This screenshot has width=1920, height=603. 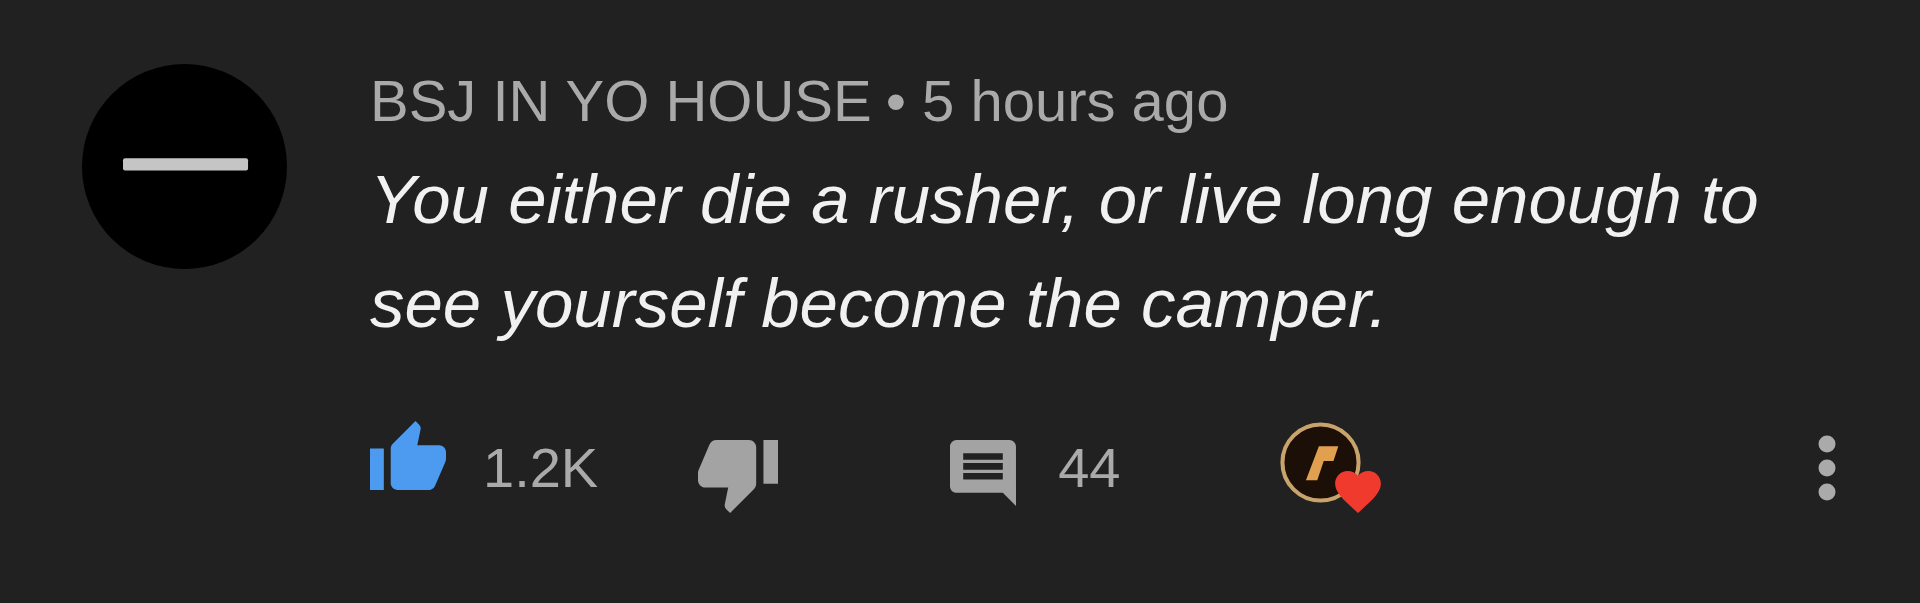 What do you see at coordinates (184, 166) in the screenshot?
I see `channel-avatar` at bounding box center [184, 166].